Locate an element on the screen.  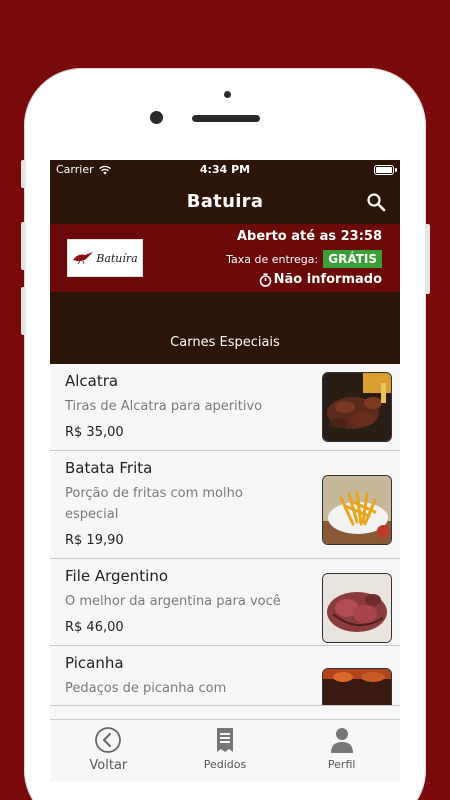
product-price: R$ 46,00 is located at coordinates (94, 627).